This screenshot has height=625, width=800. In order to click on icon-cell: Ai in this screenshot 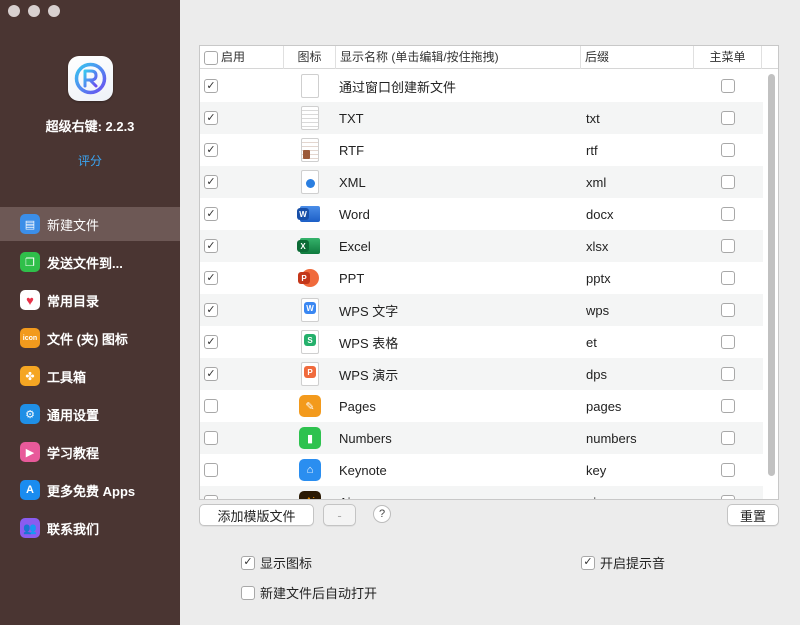, I will do `click(310, 492)`.